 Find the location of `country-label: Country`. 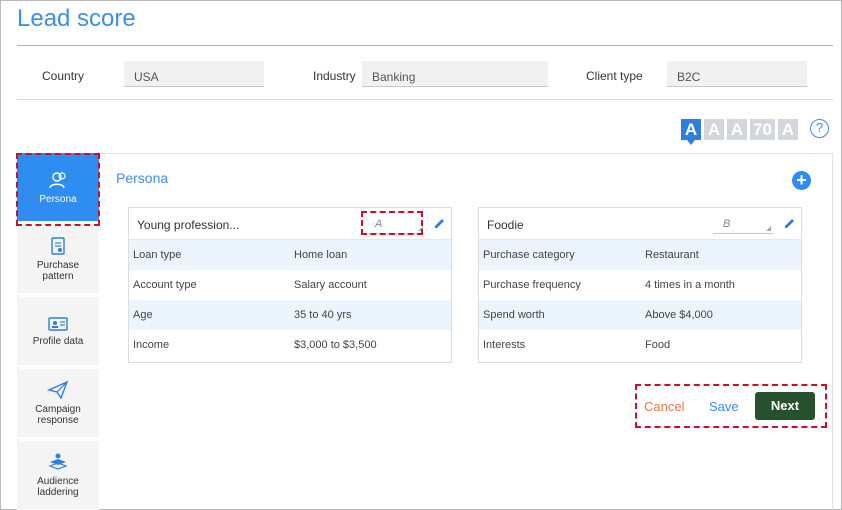

country-label: Country is located at coordinates (63, 76).